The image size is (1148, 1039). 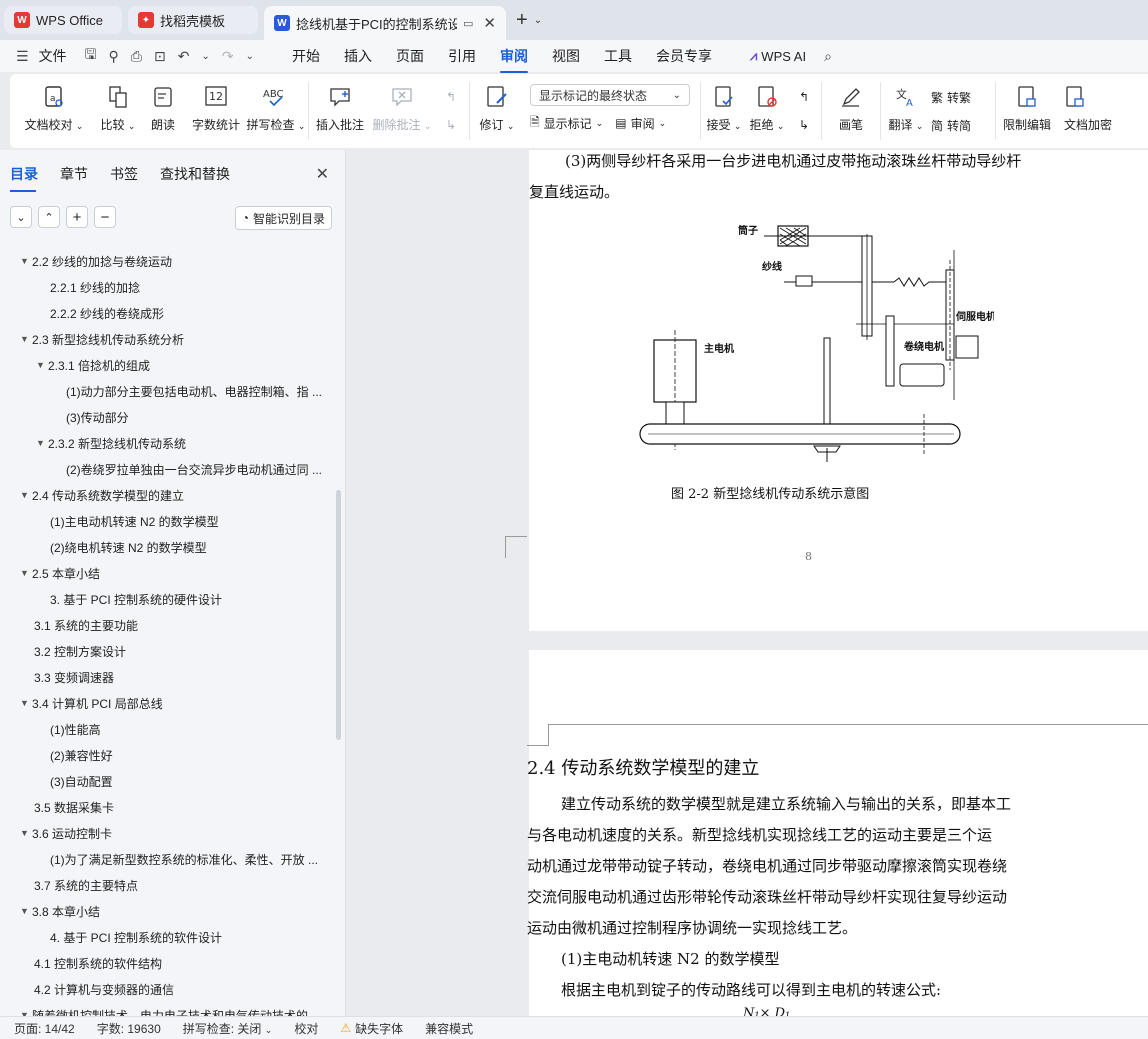 I want to click on print-icon: ⎙, so click(x=136, y=56).